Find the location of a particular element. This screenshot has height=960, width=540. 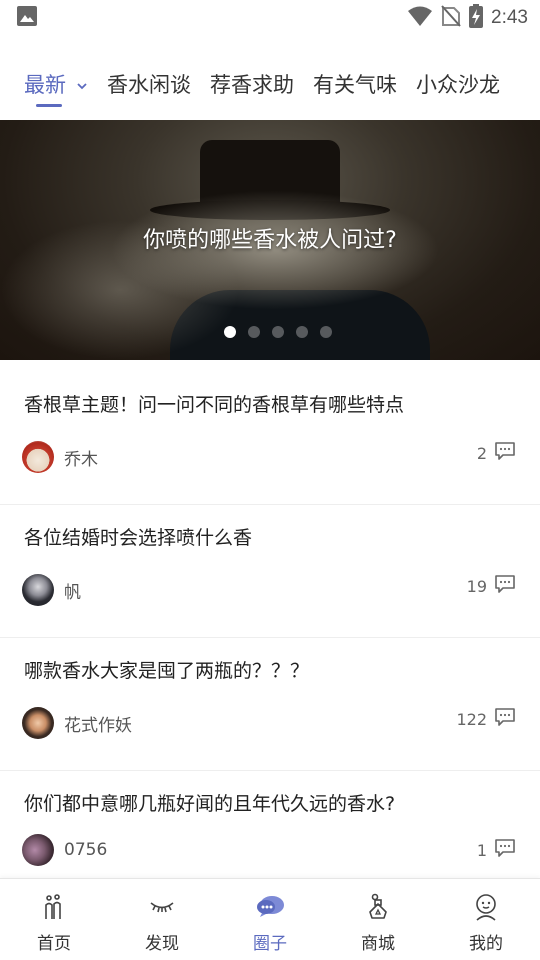

post-title: 你们都中意哪几瓶好闻的且年代久远的香水? is located at coordinates (210, 804).